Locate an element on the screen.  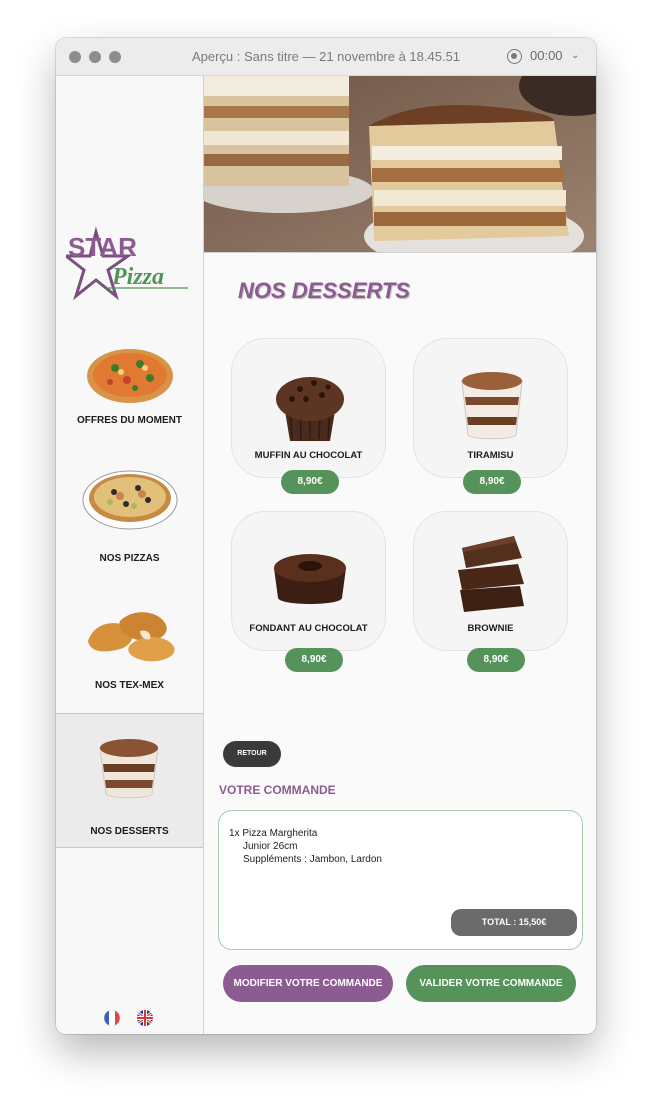
muffin-image is located at coordinates (310, 409).